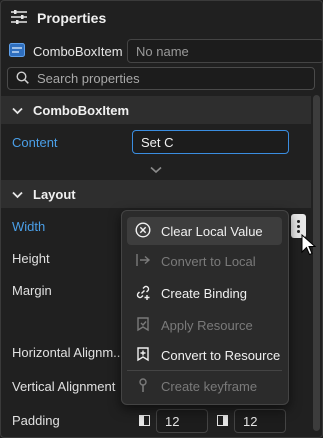 Image resolution: width=323 pixels, height=438 pixels. Describe the element at coordinates (31, 258) in the screenshot. I see `prop-height-label: Height` at that location.